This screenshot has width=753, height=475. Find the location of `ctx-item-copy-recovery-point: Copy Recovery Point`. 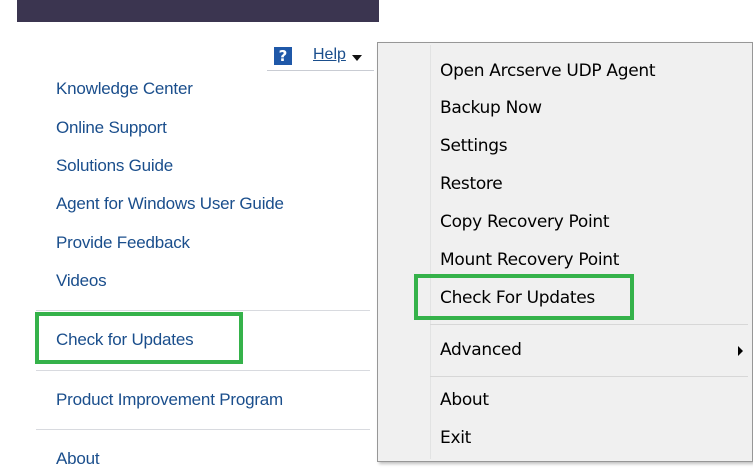

ctx-item-copy-recovery-point: Copy Recovery Point is located at coordinates (525, 222).